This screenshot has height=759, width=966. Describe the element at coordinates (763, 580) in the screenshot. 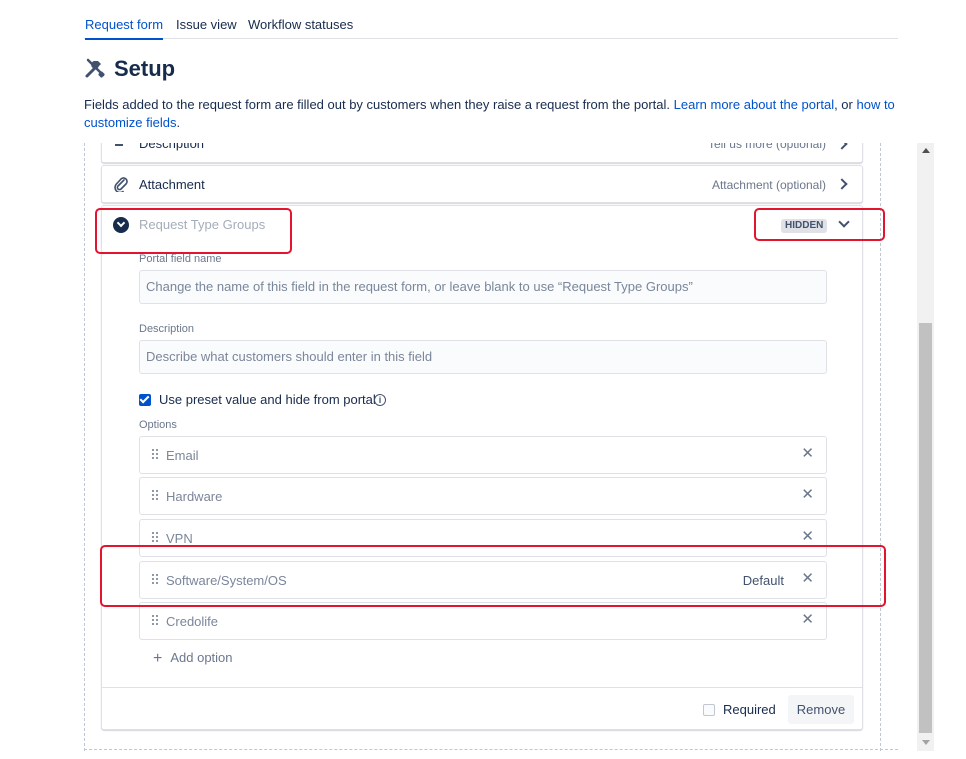

I see `default-option-label: Default` at that location.